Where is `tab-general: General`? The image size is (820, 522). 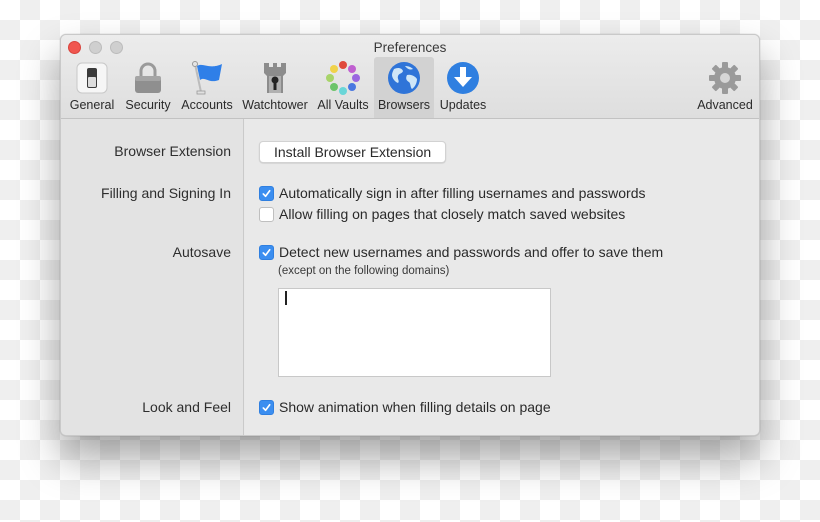 tab-general: General is located at coordinates (92, 87).